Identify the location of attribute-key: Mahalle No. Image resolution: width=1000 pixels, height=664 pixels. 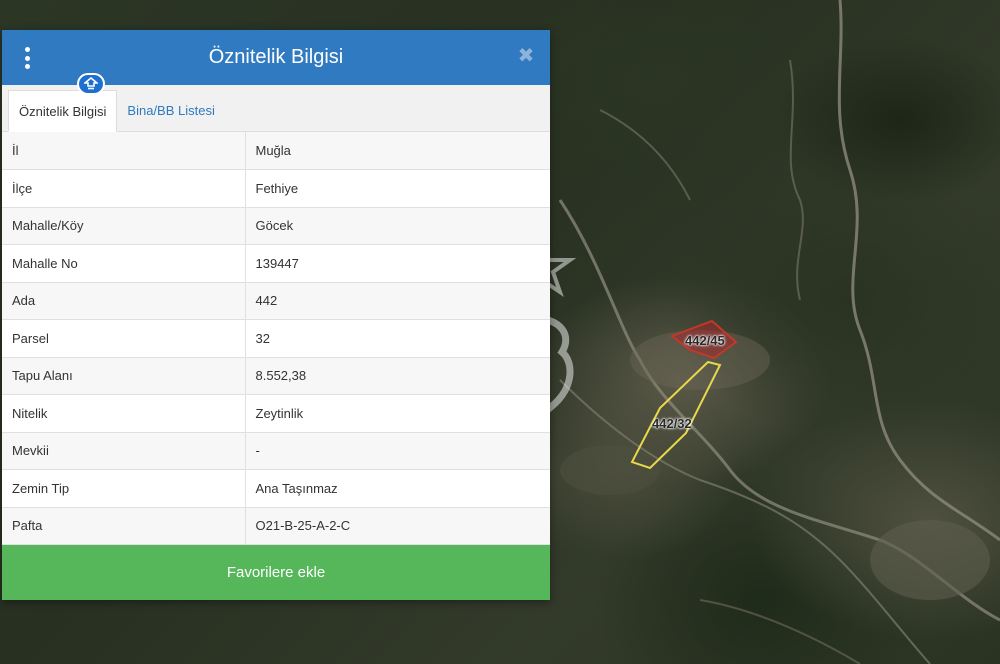
(124, 263).